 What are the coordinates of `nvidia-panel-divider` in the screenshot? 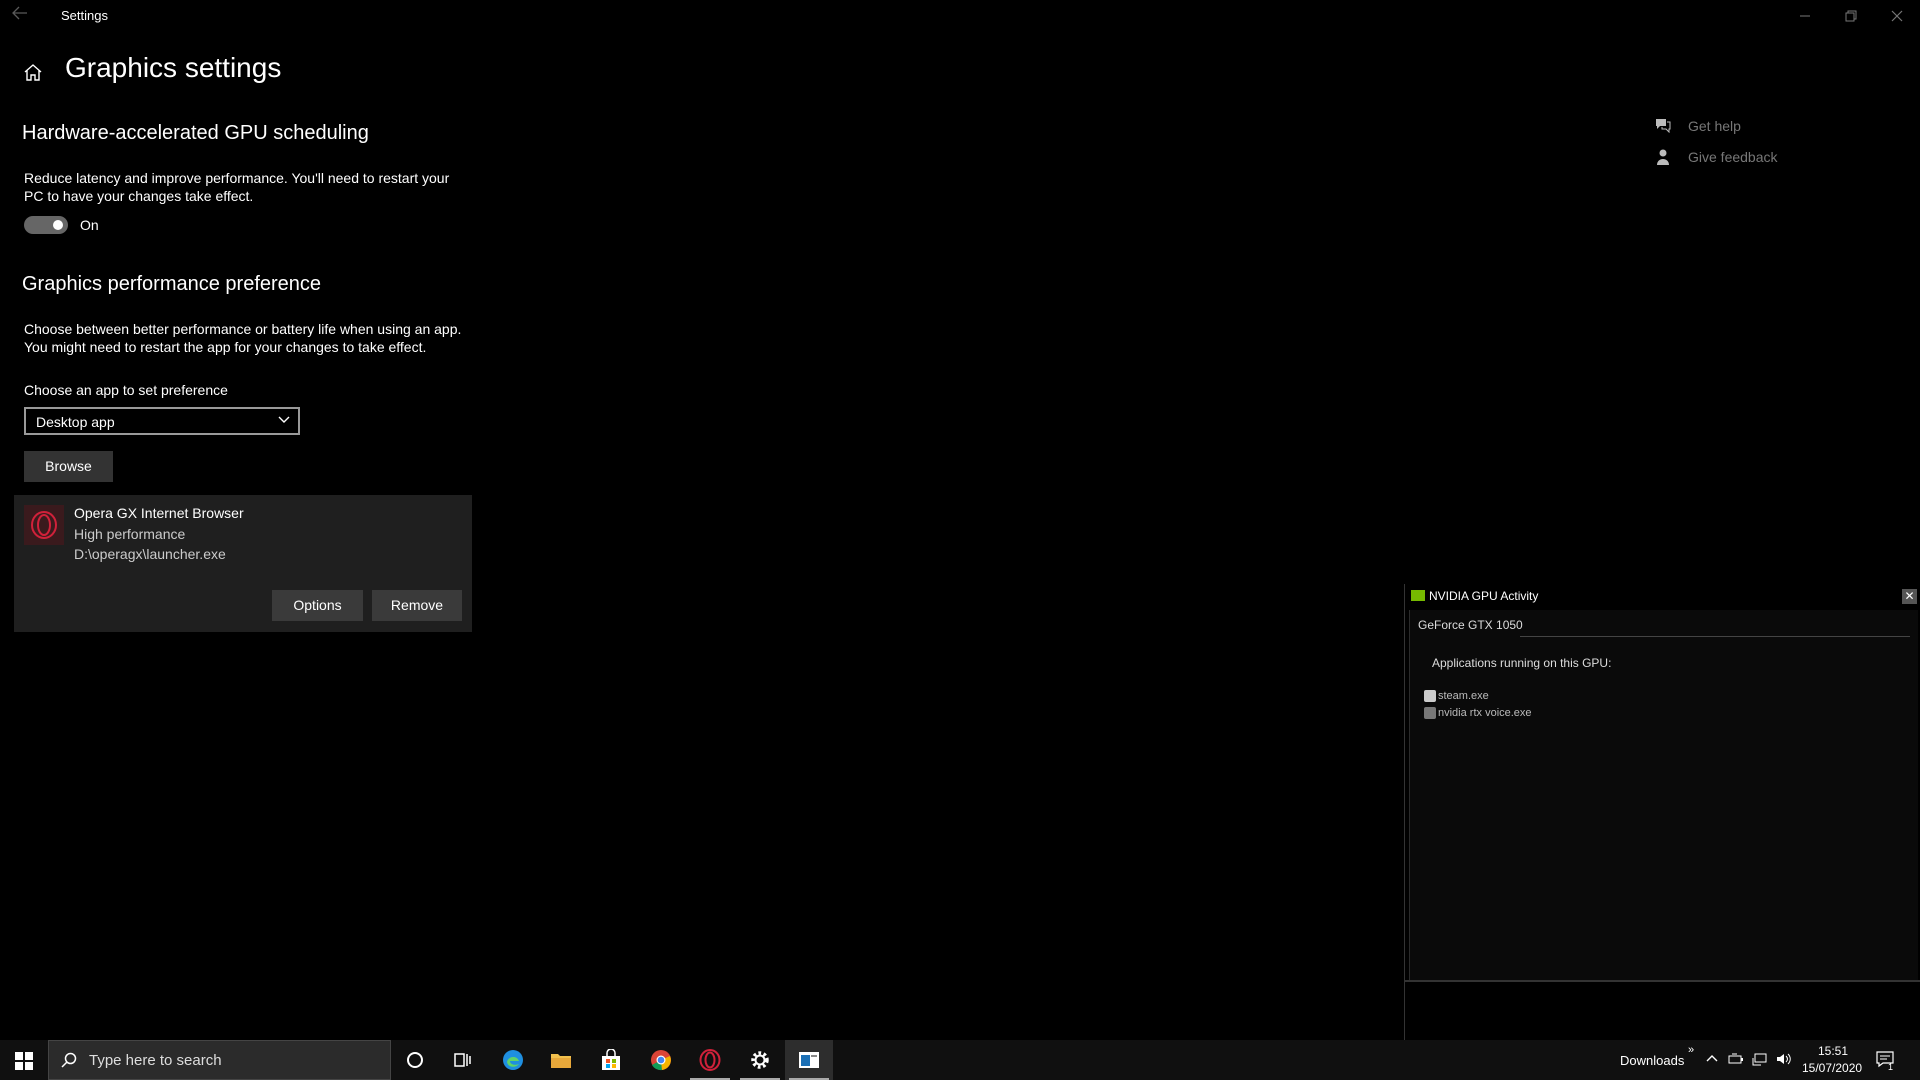 It's located at (1662, 981).